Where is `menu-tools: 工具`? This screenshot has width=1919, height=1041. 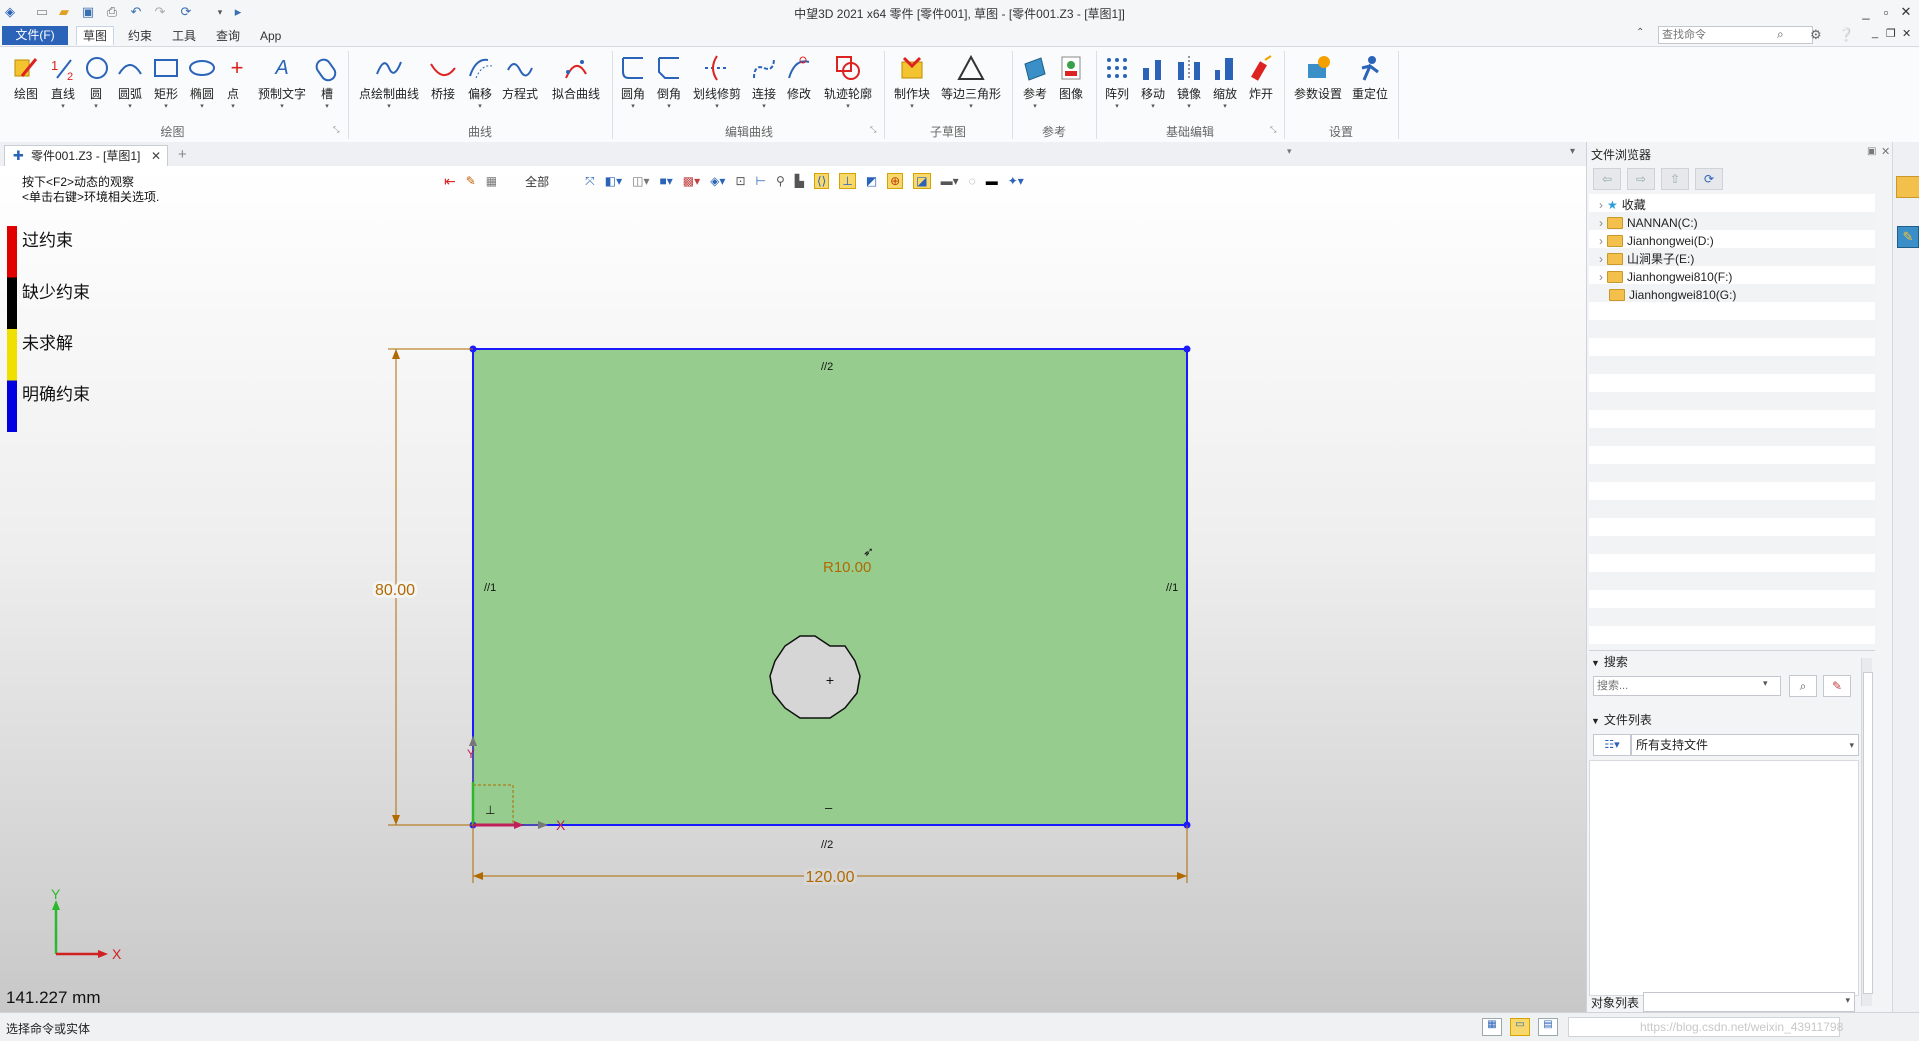 menu-tools: 工具 is located at coordinates (184, 36).